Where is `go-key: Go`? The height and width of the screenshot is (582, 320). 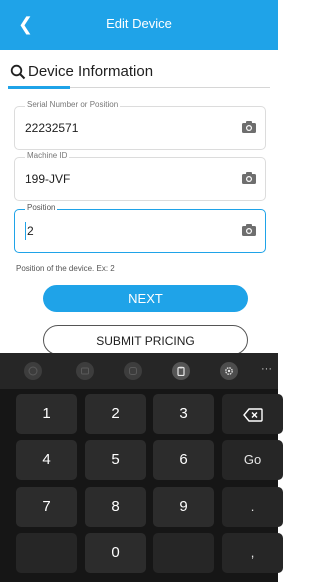 go-key: Go is located at coordinates (252, 460).